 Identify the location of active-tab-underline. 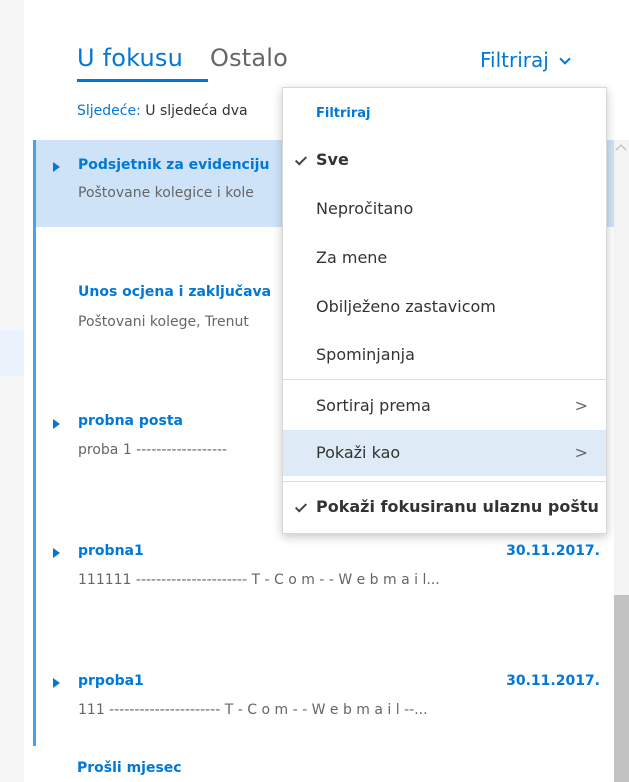
(142, 80).